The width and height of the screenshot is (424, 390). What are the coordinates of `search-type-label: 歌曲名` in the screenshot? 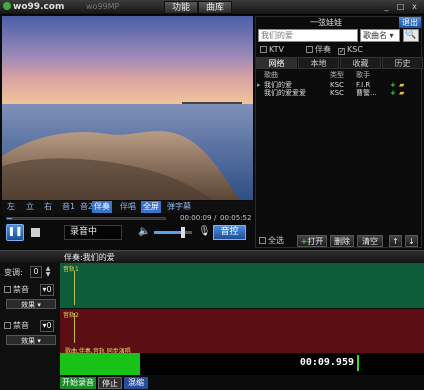 It's located at (375, 35).